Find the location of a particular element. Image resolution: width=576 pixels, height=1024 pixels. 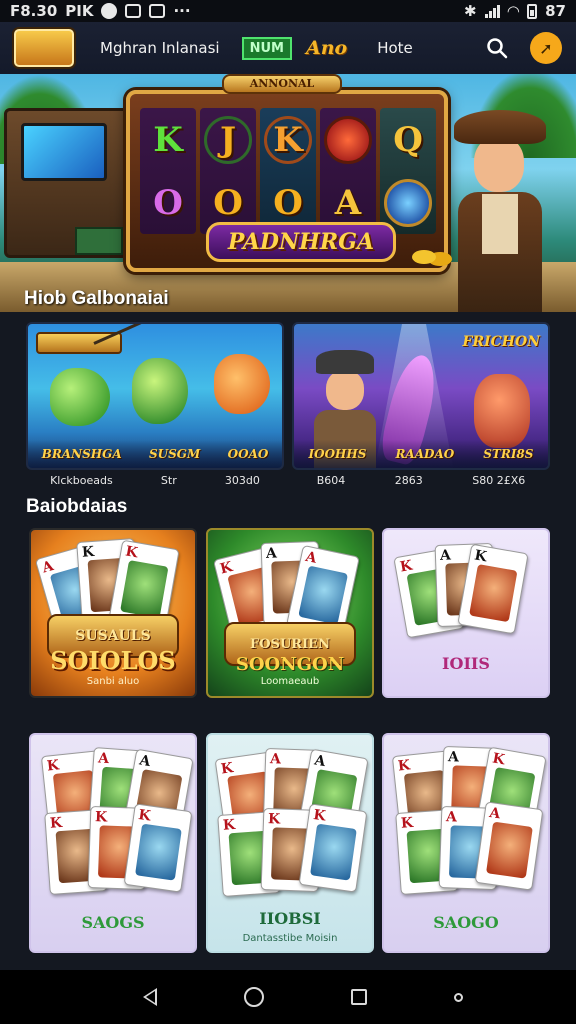

stat-value: Str is located at coordinates (168, 480).